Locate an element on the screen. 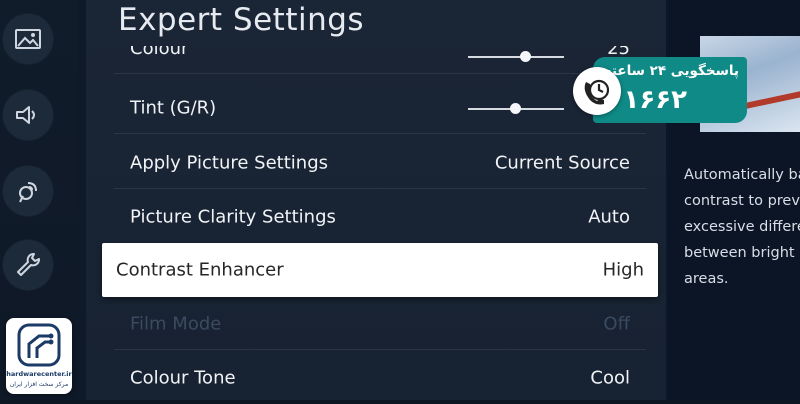 This screenshot has height=404, width=800. tint-slider is located at coordinates (516, 108).